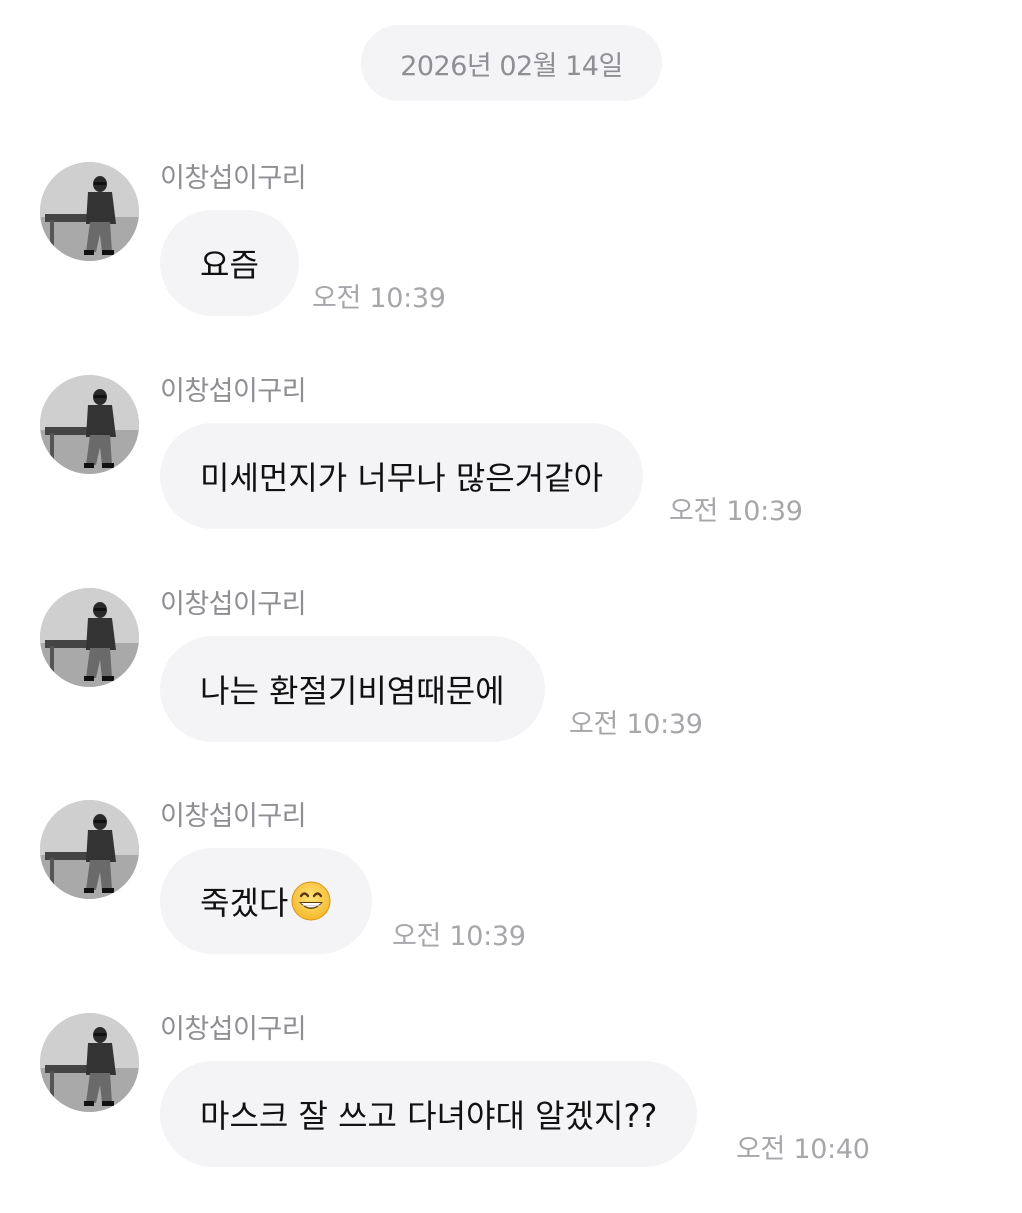 This screenshot has height=1213, width=1022. I want to click on message-text: 나는 환절기비염때문에, so click(352, 691).